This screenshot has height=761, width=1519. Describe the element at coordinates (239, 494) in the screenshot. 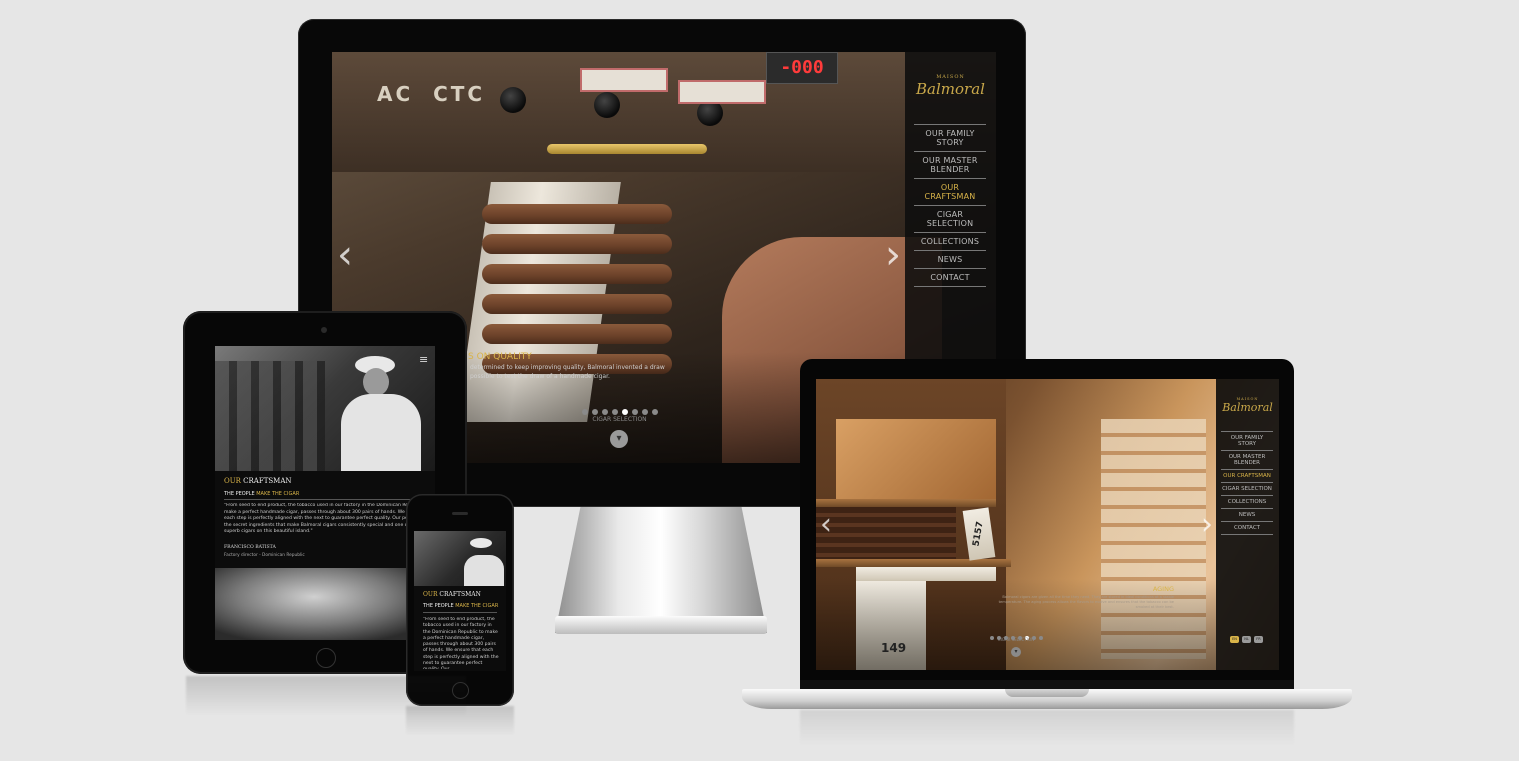

I see `subheading-white: THE PEOPLE` at that location.